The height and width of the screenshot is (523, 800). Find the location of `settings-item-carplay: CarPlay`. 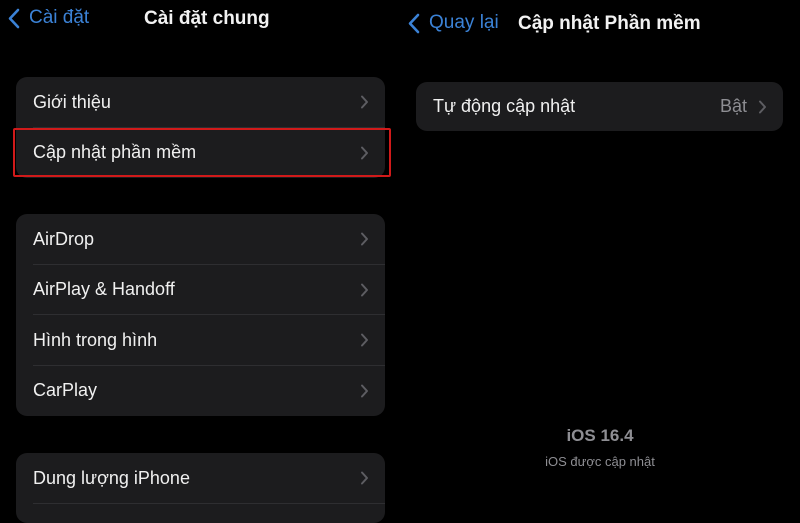

settings-item-carplay: CarPlay is located at coordinates (200, 391).